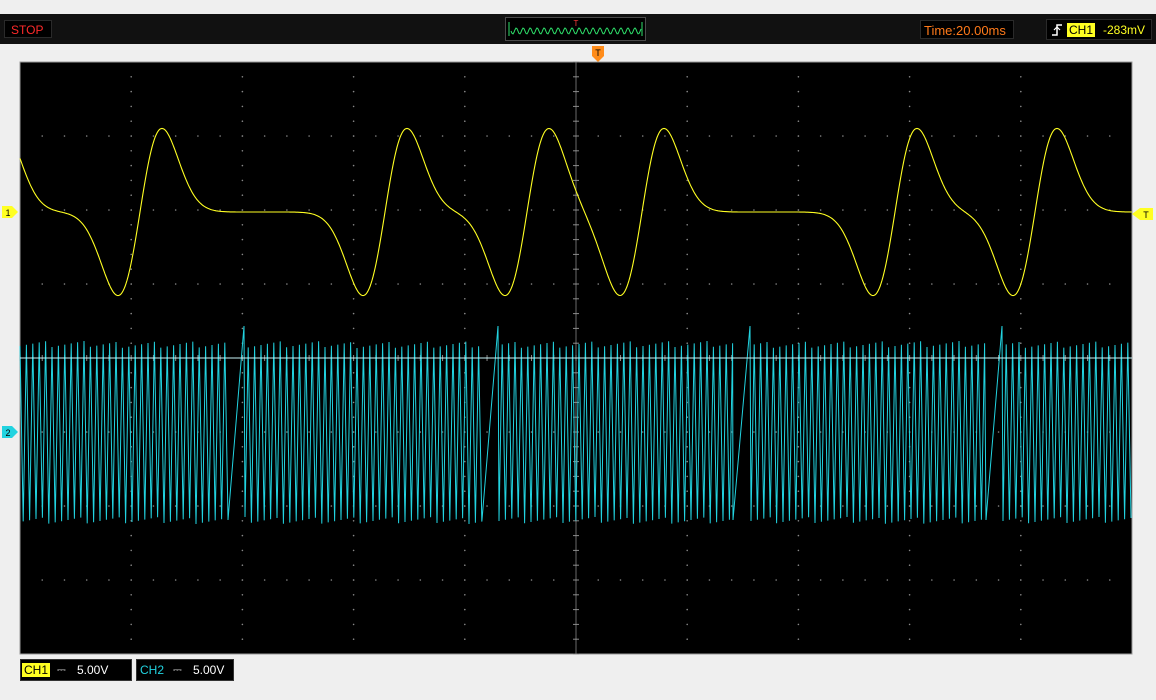 Image resolution: width=1156 pixels, height=700 pixels. I want to click on ch1-offset-marker: 1, so click(10, 212).